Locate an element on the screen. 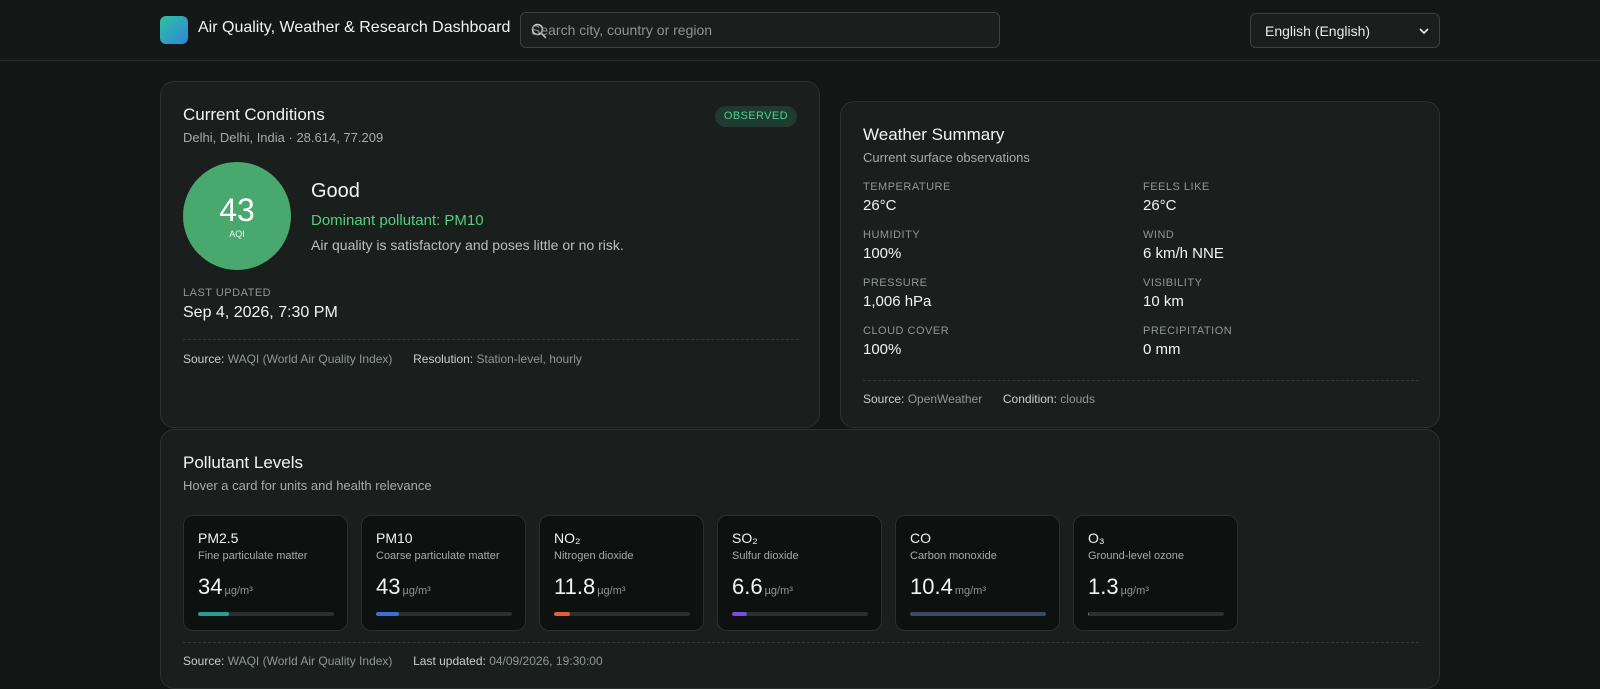 This screenshot has height=689, width=1600. dominant-pollutant: Dominant pollutant: PM10 is located at coordinates (397, 220).